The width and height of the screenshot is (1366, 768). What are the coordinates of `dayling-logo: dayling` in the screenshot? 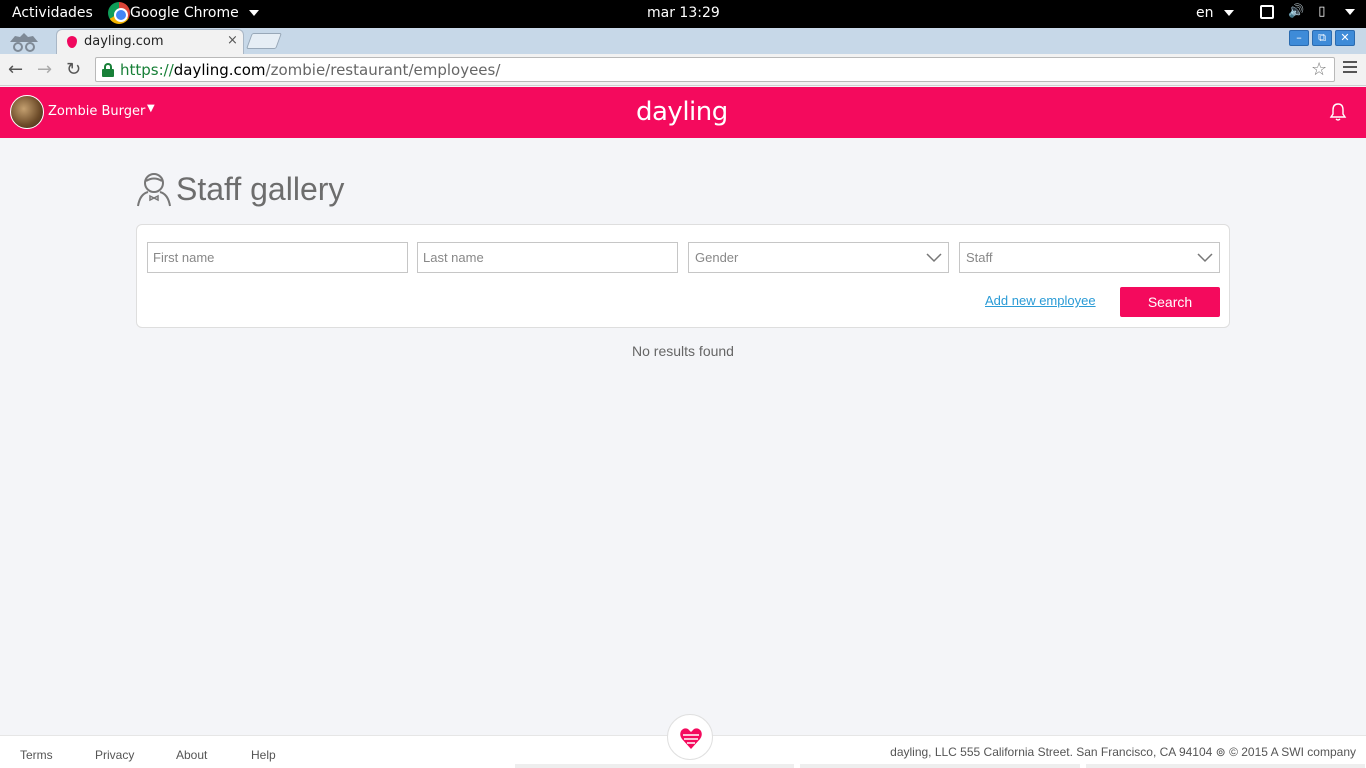 It's located at (682, 112).